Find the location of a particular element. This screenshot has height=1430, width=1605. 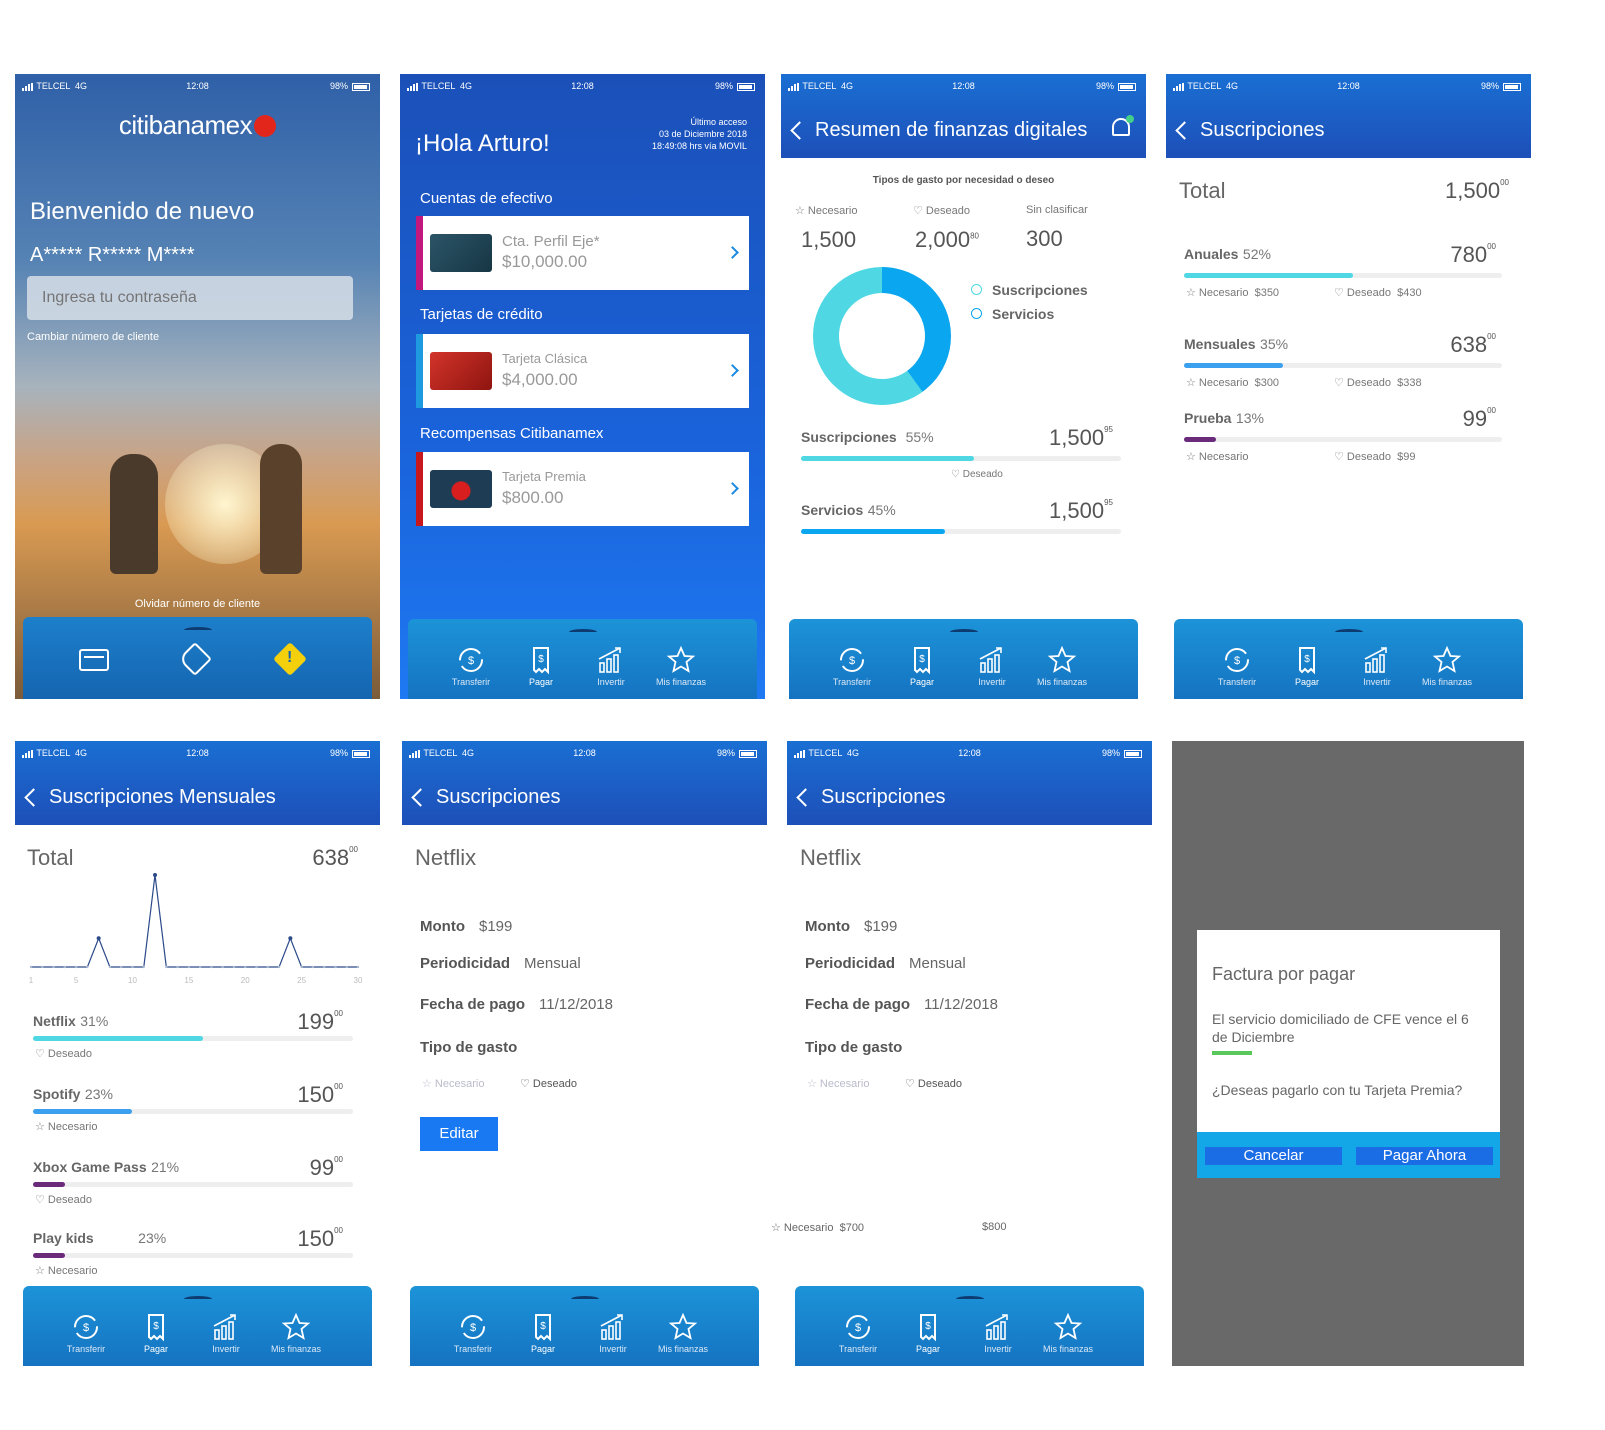

card-thumbnail is located at coordinates (461, 371).